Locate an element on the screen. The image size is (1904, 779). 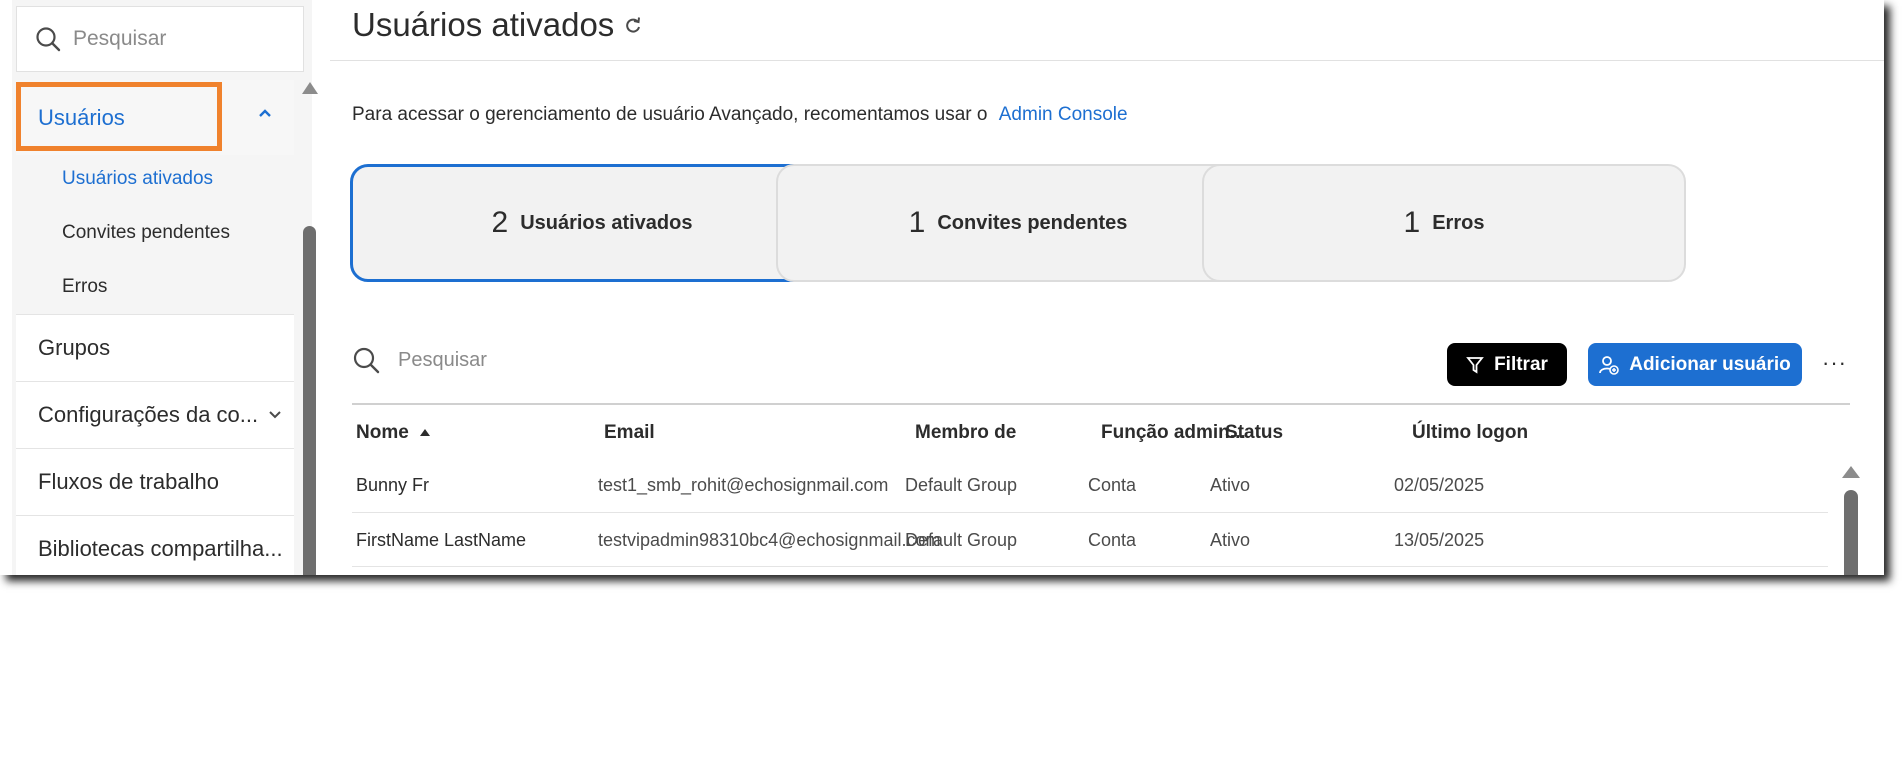
cell-email: testvipadmin98310bc4@echosignmail.com is located at coordinates (769, 540).